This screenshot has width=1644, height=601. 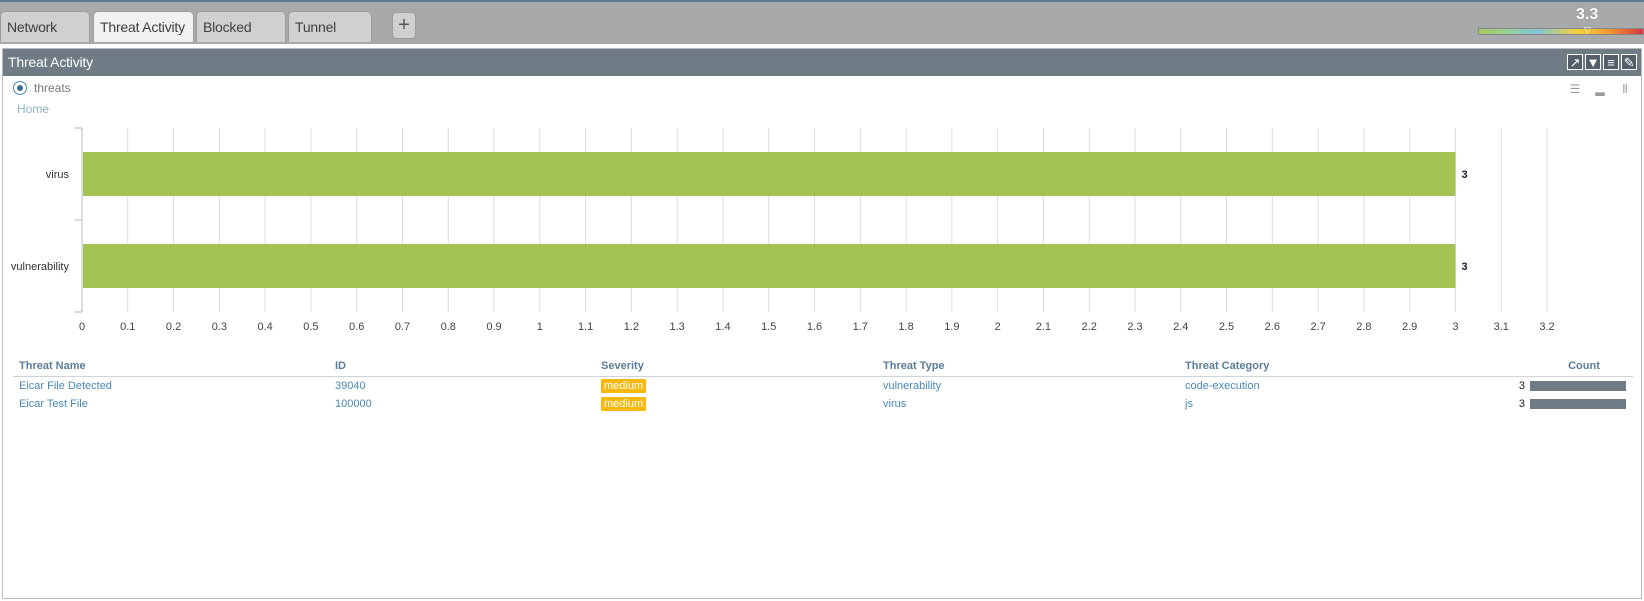 I want to click on threat-category-link: code-execution, so click(x=1345, y=386).